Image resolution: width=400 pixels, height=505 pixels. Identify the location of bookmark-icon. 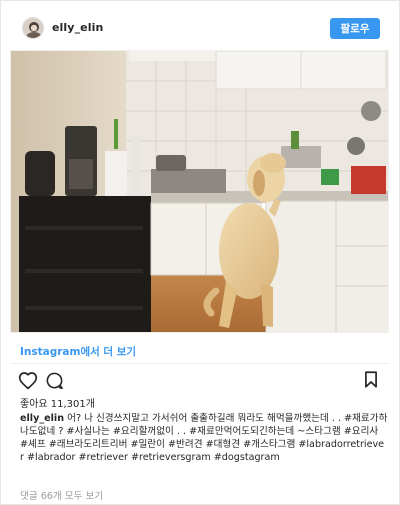
(371, 379).